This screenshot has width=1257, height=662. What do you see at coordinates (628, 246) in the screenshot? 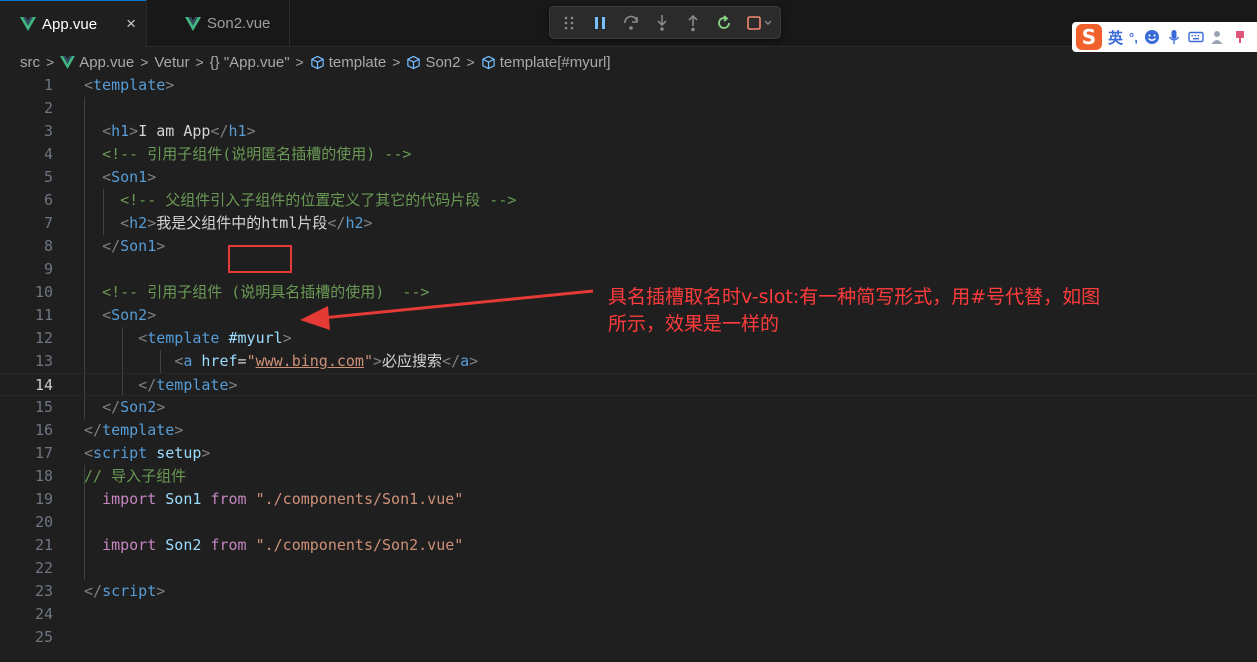
I see `code-line: 8 </Son1>` at bounding box center [628, 246].